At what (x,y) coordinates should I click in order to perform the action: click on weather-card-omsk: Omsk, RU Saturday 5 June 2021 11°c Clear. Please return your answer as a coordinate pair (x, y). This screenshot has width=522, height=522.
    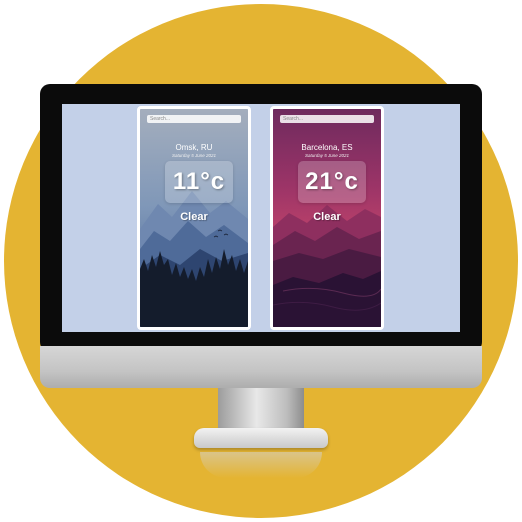
    Looking at the image, I should click on (194, 218).